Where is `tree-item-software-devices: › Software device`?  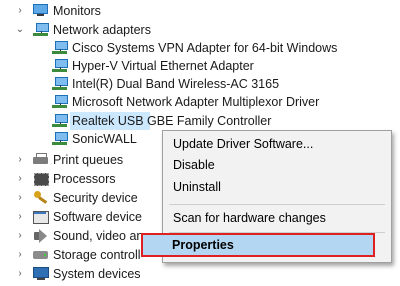
tree-item-software-devices: › Software device is located at coordinates (80, 217).